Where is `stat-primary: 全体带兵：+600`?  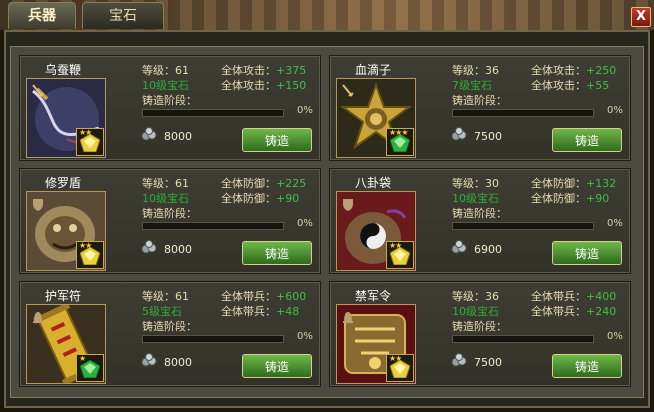 stat-primary: 全体带兵：+600 is located at coordinates (264, 296).